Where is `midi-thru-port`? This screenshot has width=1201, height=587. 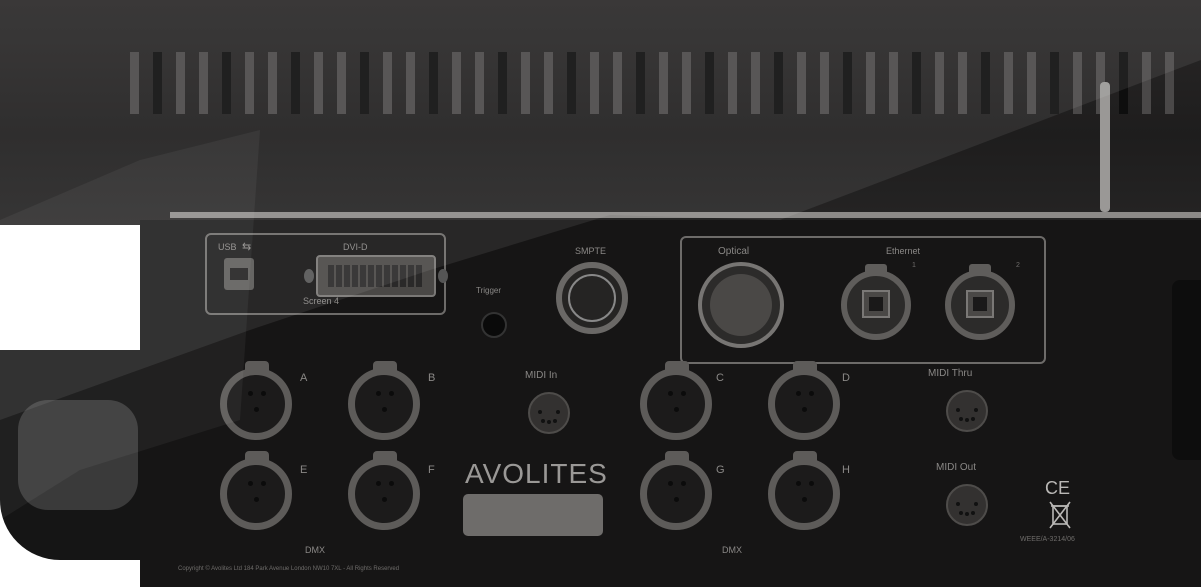
midi-thru-port is located at coordinates (967, 411).